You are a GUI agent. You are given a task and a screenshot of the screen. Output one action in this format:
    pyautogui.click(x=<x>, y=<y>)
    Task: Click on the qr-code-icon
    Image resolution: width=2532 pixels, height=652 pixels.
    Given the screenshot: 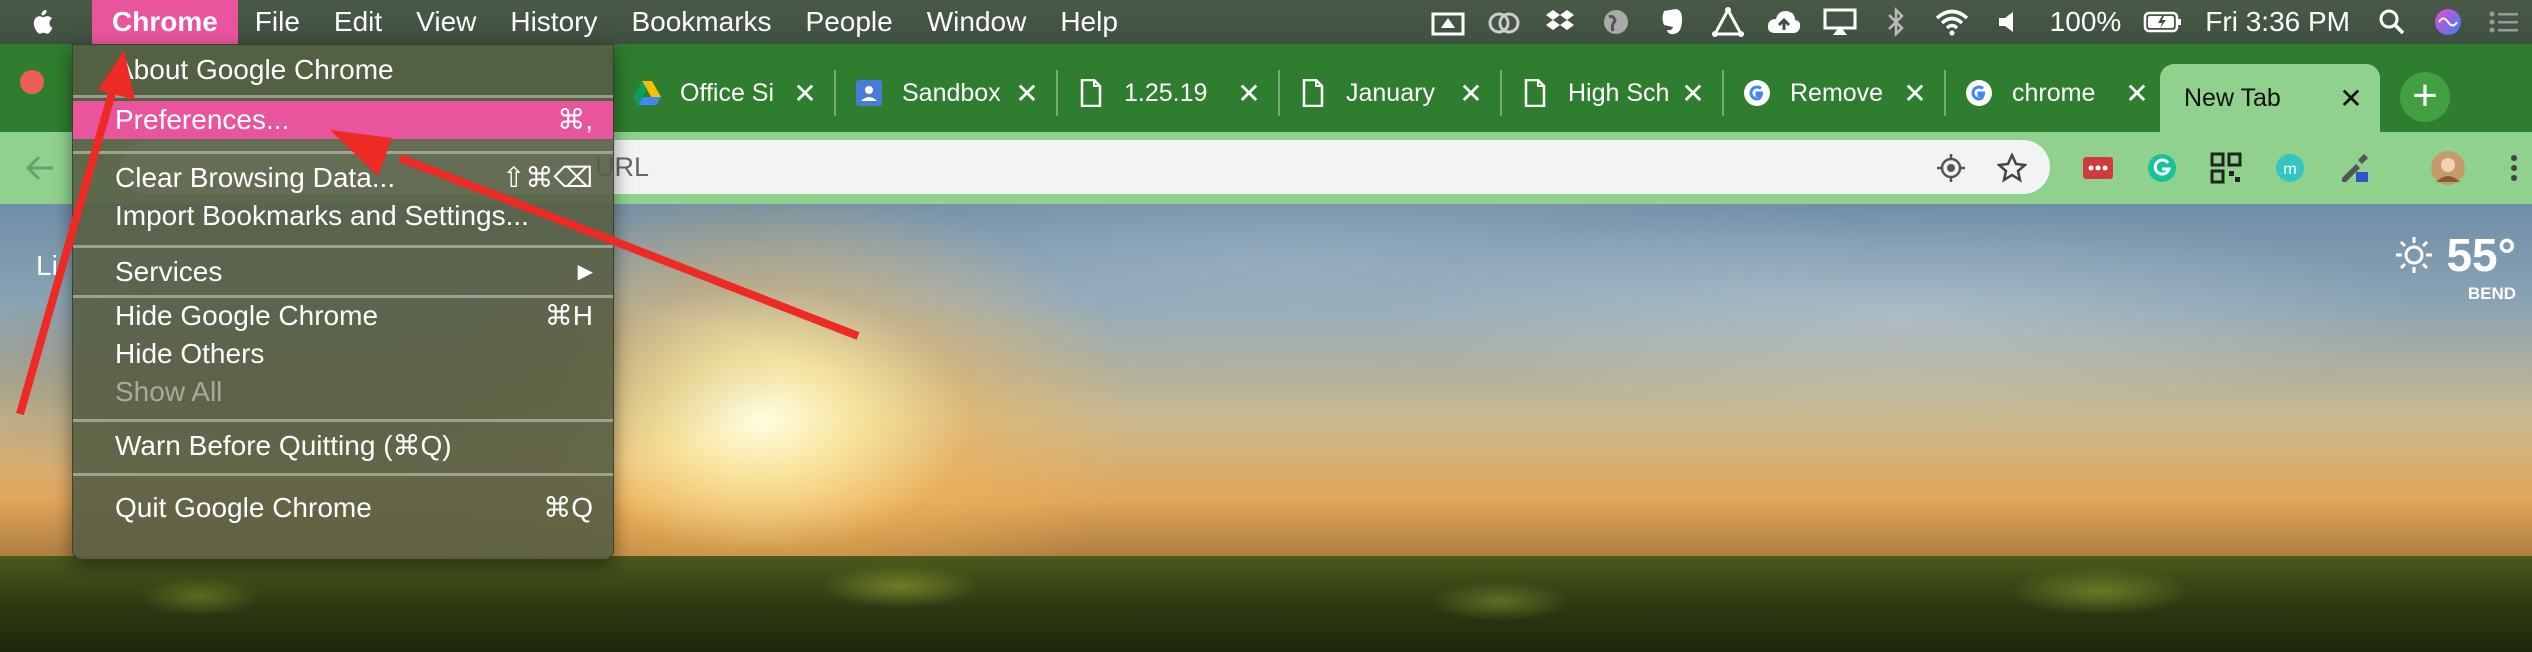 What is the action you would take?
    pyautogui.click(x=2226, y=168)
    